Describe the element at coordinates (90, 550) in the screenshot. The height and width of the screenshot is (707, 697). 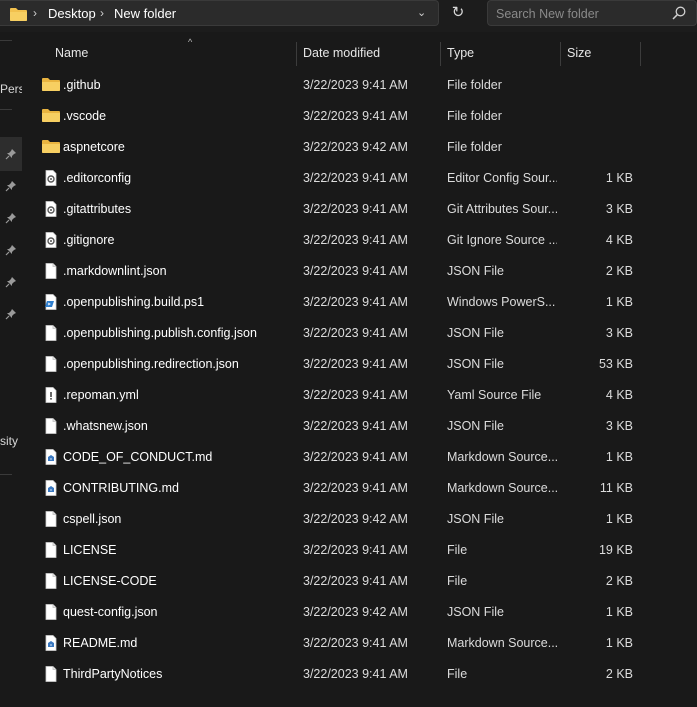
I see `file-name: LICENSE` at that location.